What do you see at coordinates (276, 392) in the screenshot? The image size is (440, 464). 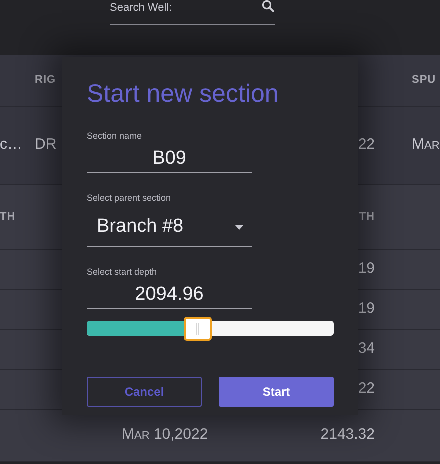 I see `start-button: Start` at bounding box center [276, 392].